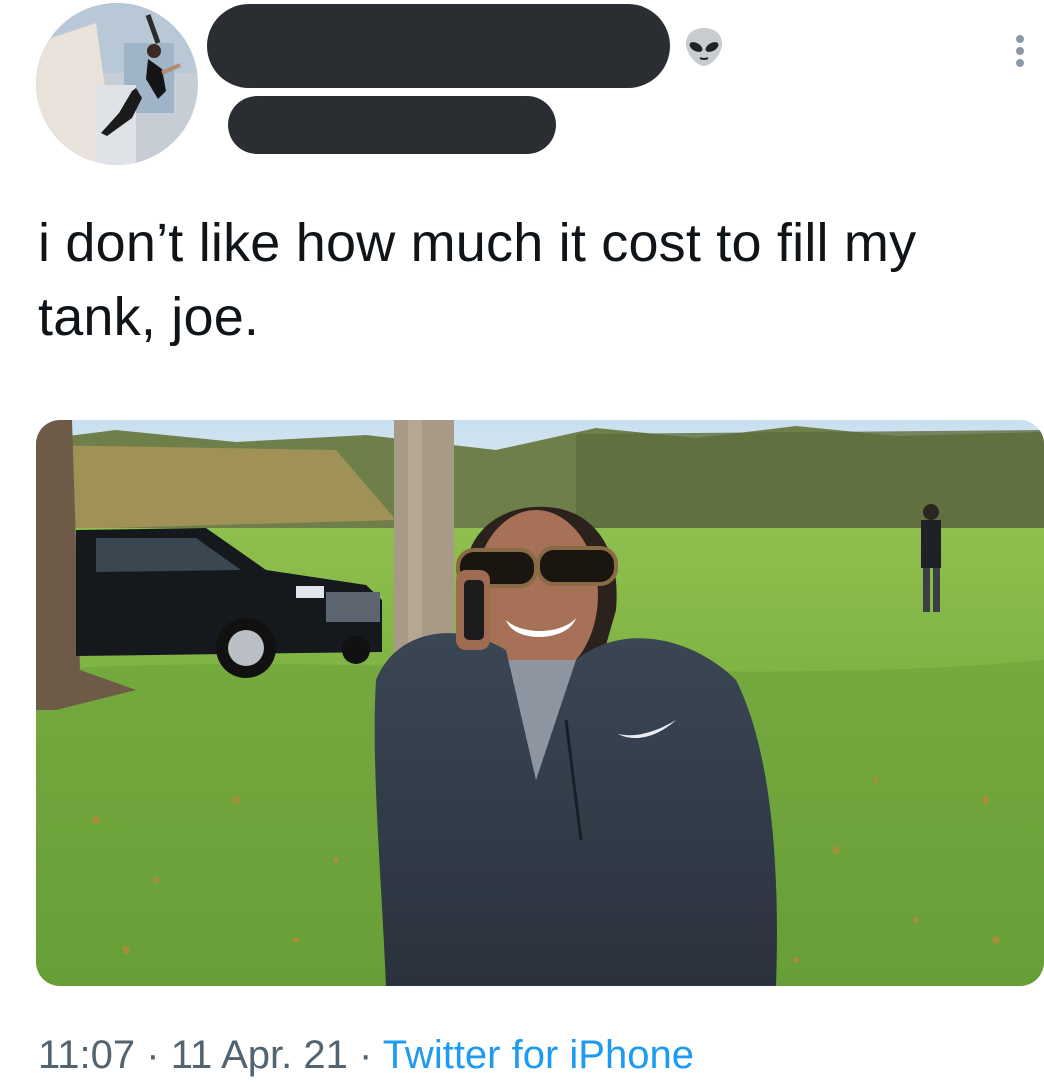 The image size is (1044, 1083). I want to click on tweet-date: 11 Apr. 21, so click(259, 1055).